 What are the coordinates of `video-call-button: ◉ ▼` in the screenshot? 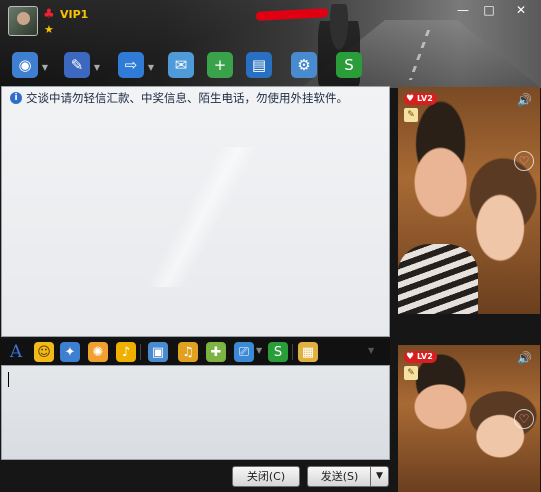 It's located at (30, 66).